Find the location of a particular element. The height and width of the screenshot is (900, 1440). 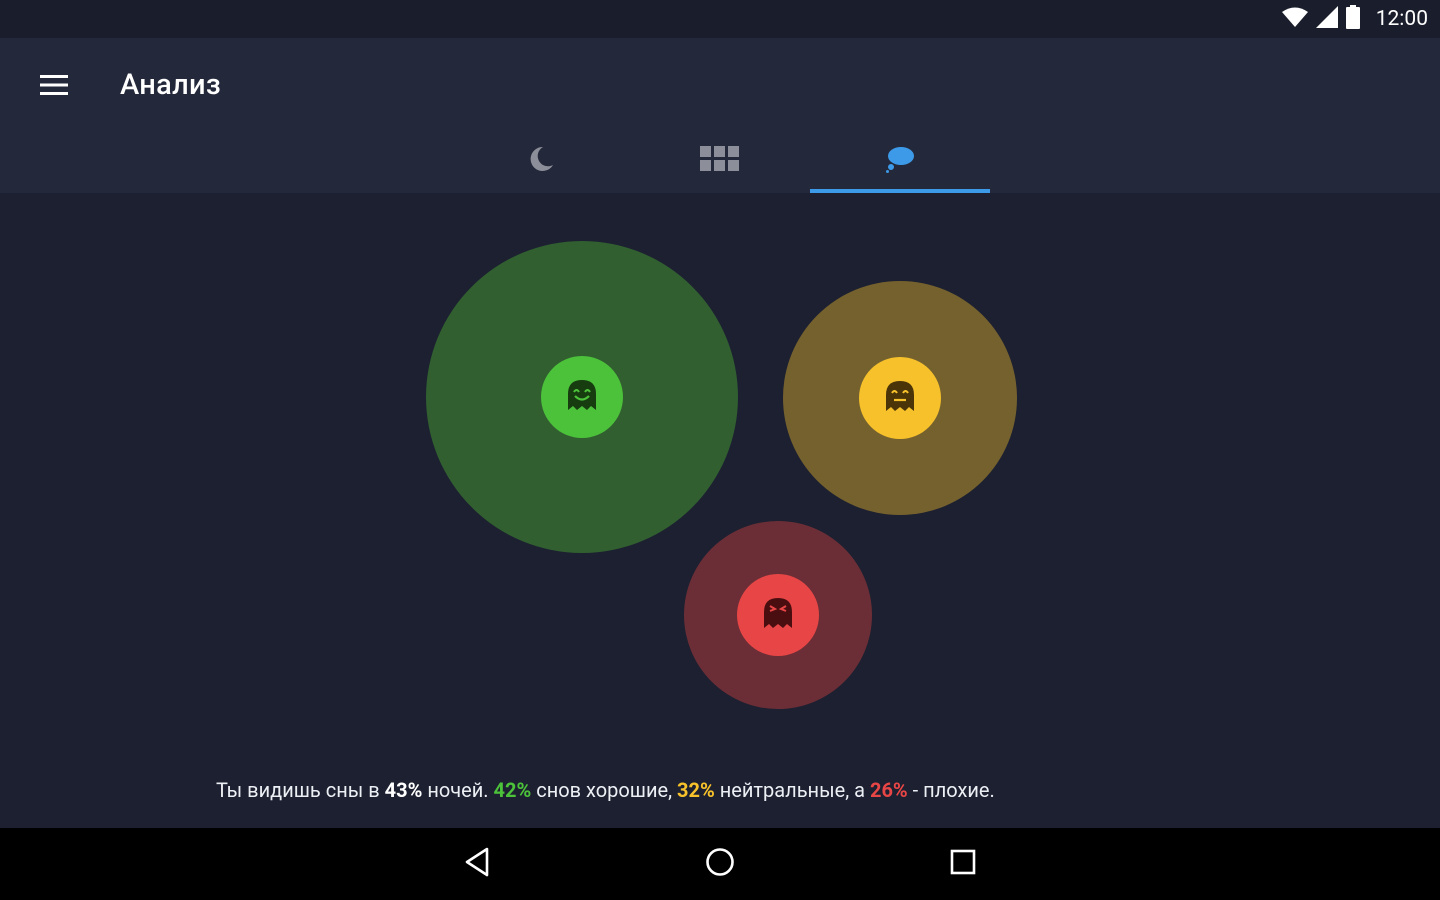

tab-dreams is located at coordinates (900, 160).